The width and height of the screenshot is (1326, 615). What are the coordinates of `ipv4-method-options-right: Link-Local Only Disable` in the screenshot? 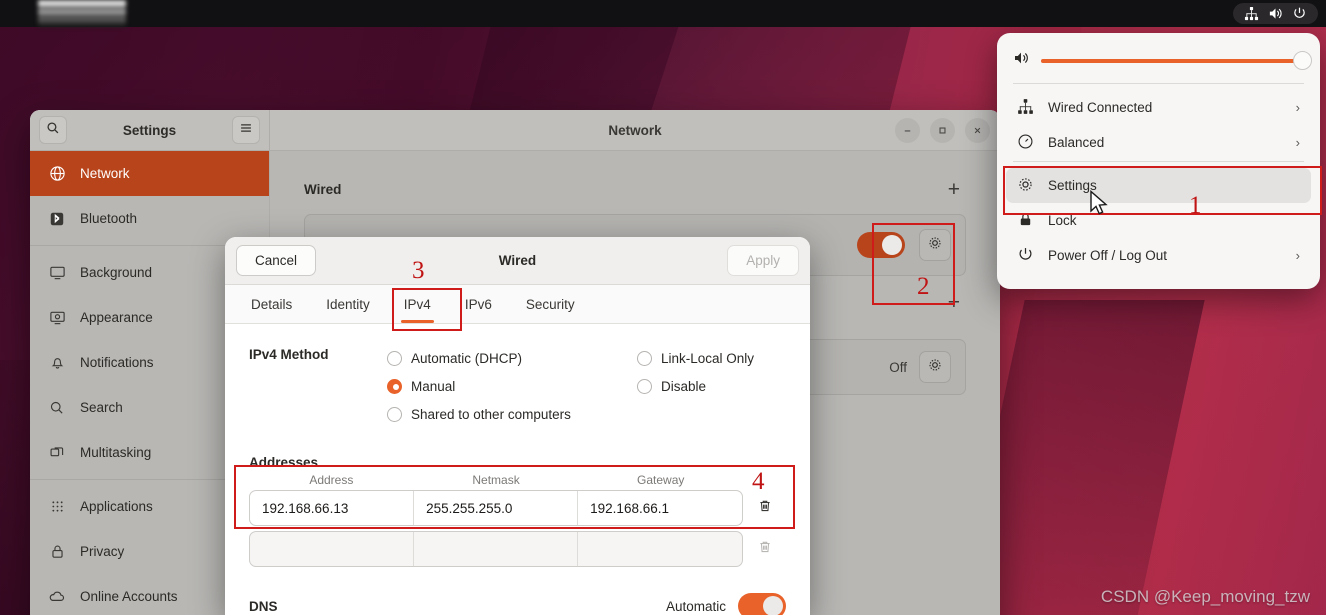 It's located at (695, 386).